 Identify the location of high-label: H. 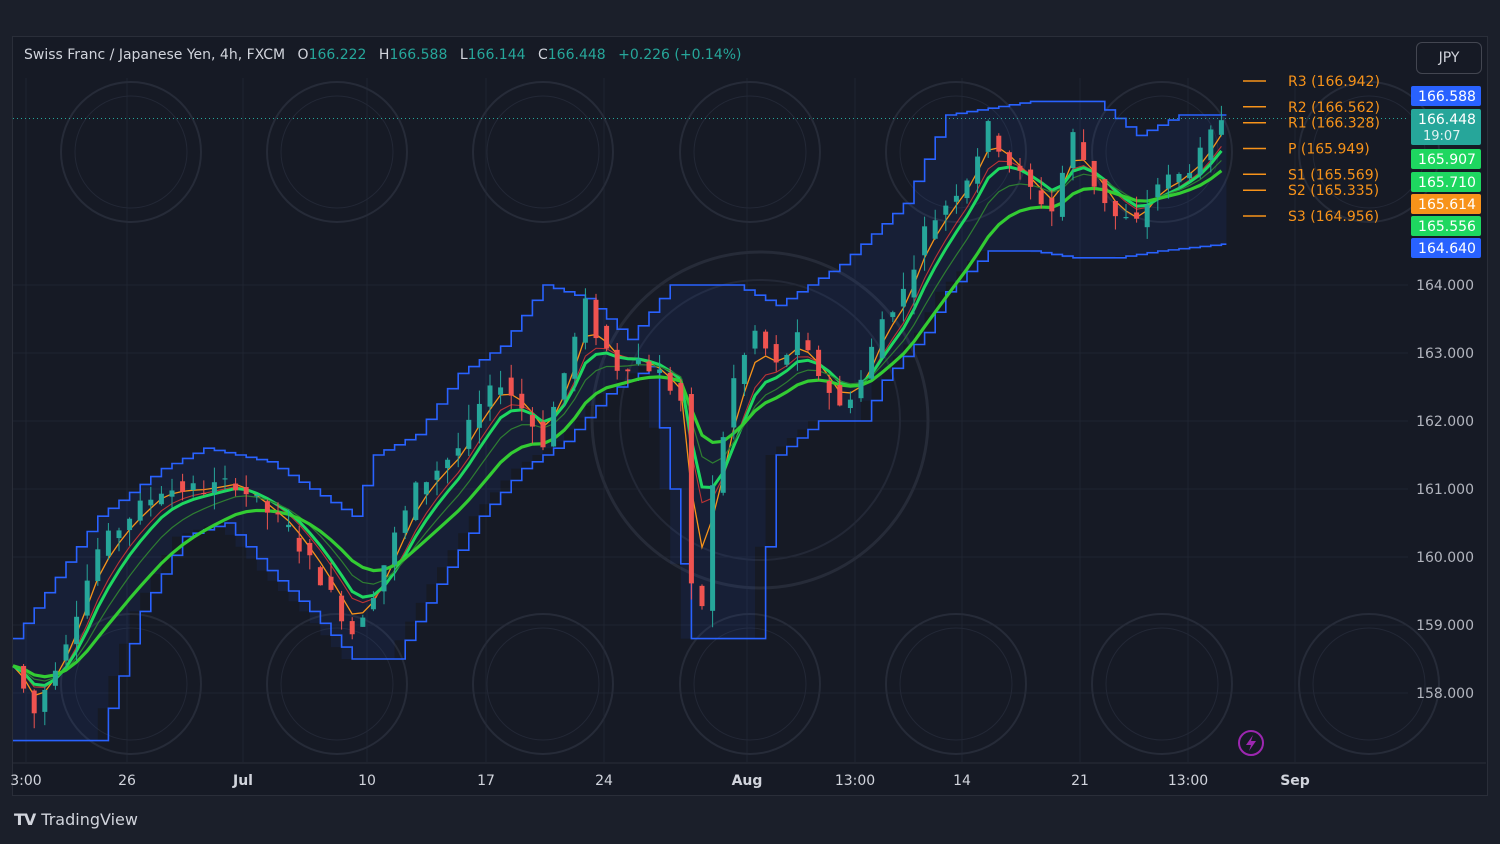
(384, 55).